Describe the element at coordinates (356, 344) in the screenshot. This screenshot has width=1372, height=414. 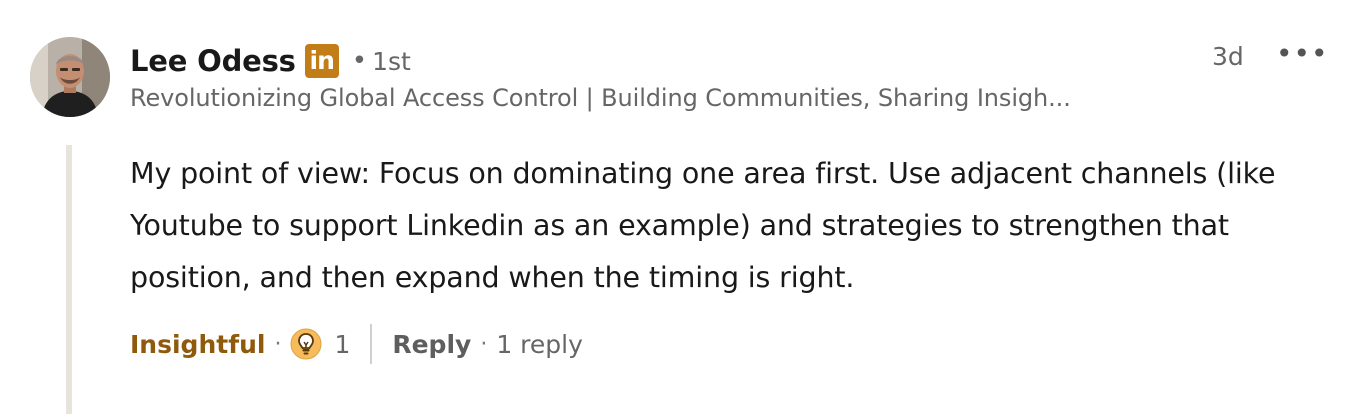
I see `comment-actions: Insightful · 1 Reply · 1 reply` at that location.